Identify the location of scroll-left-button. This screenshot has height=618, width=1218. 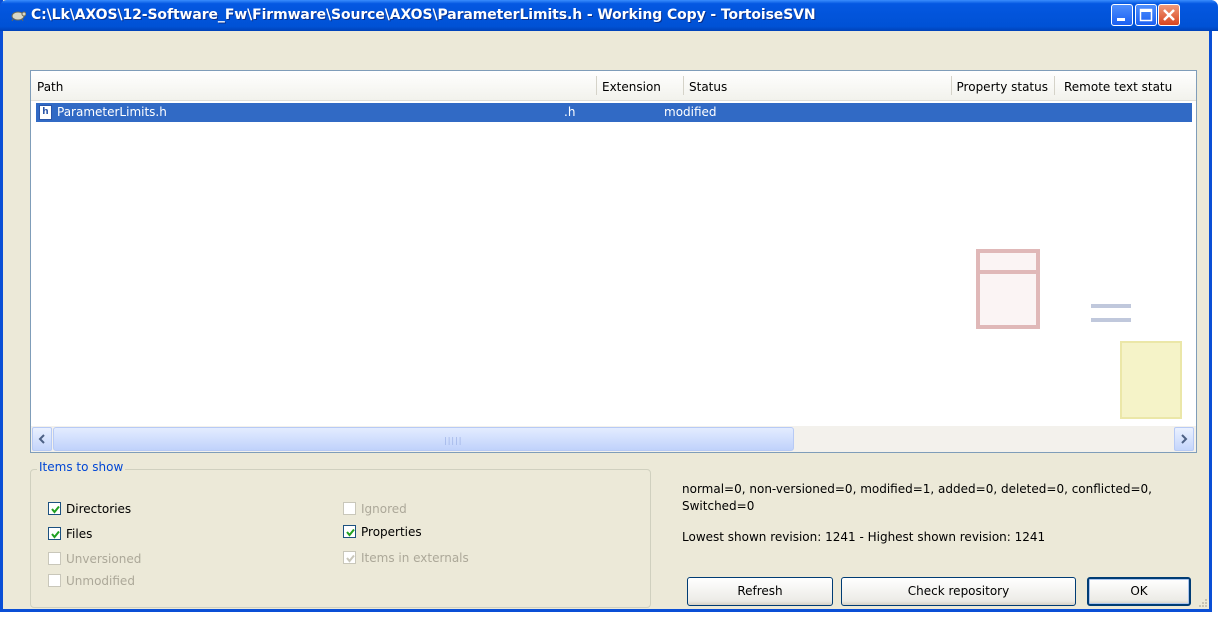
(42, 439).